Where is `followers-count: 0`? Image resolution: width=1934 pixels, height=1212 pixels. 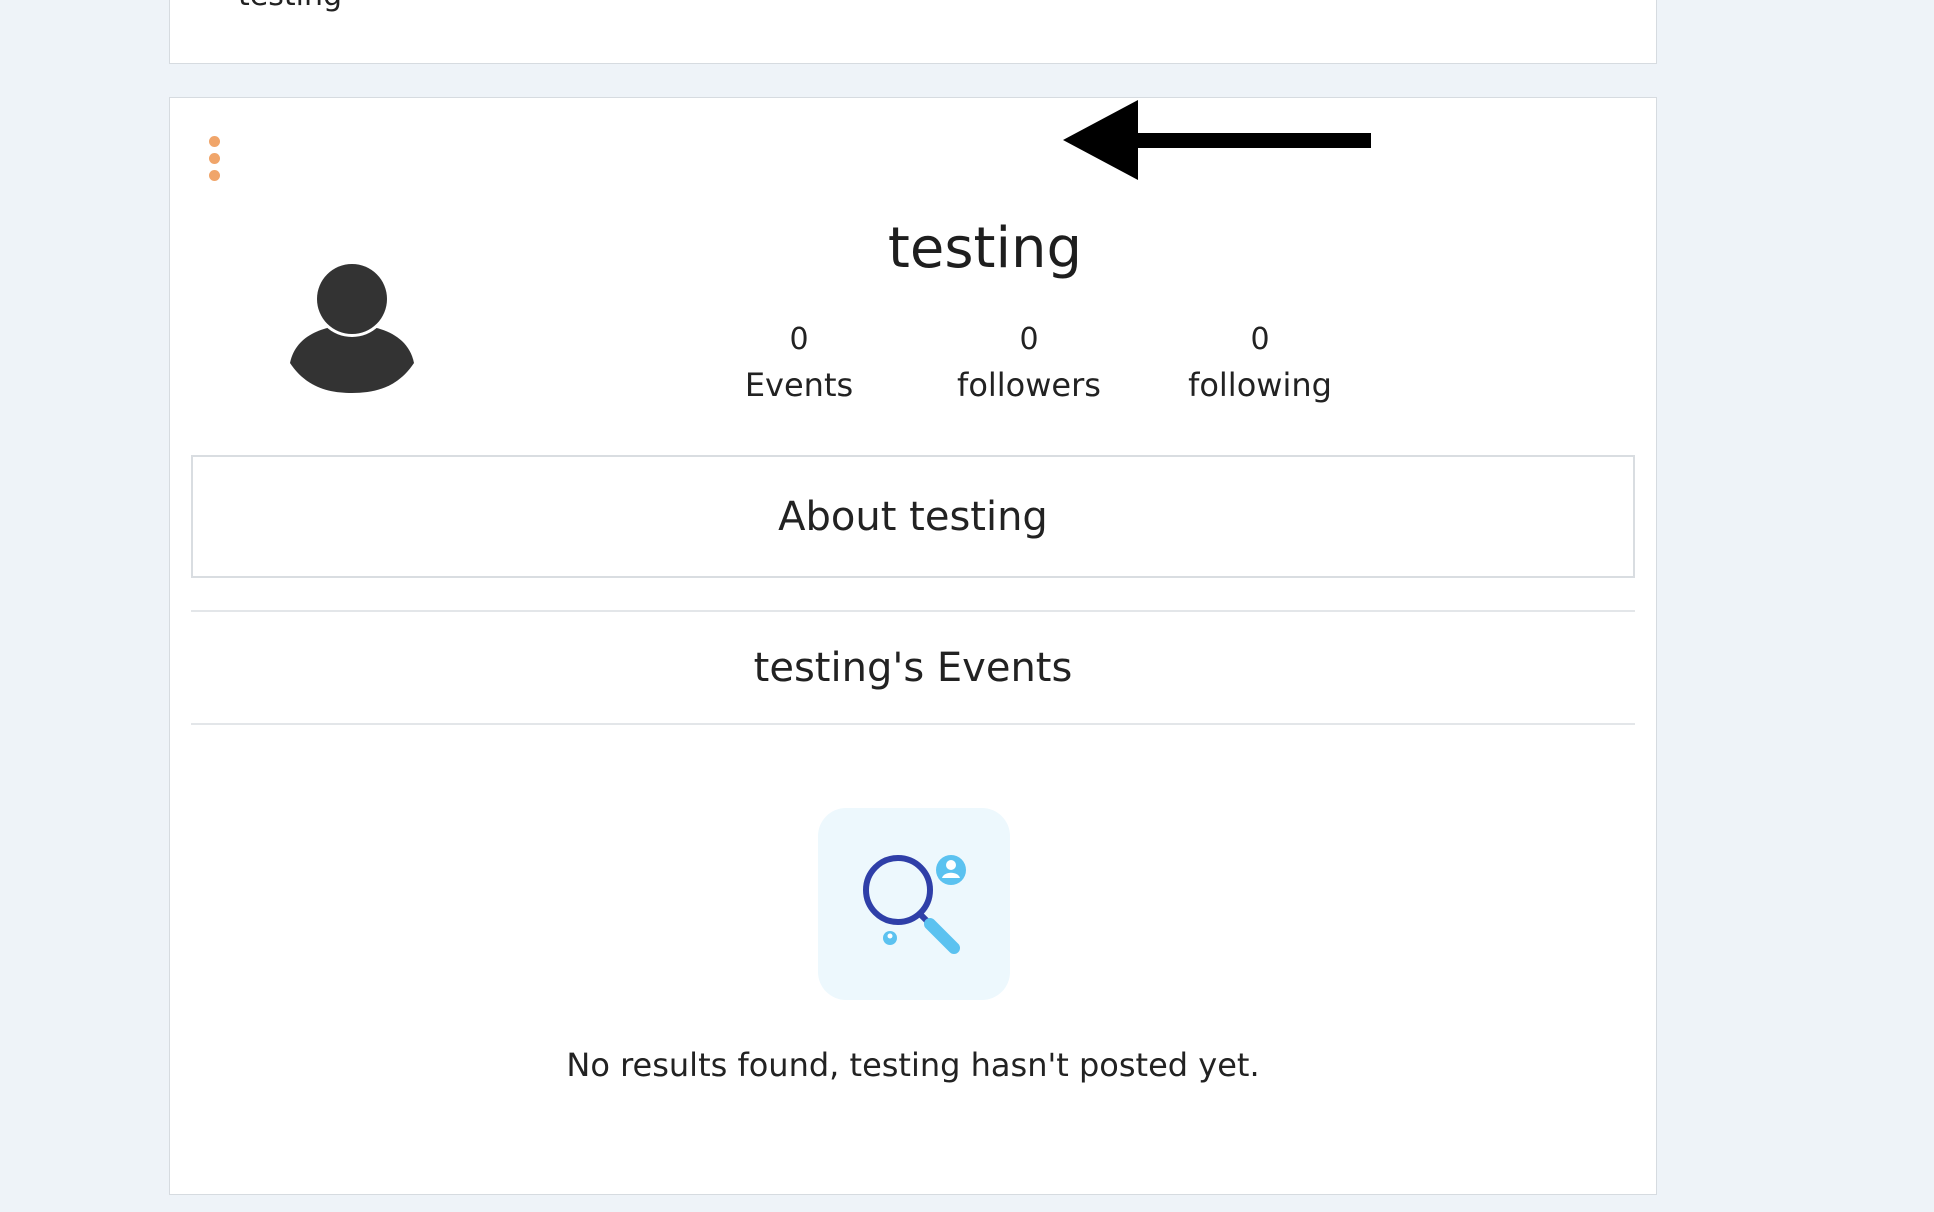
followers-count: 0 is located at coordinates (1029, 339).